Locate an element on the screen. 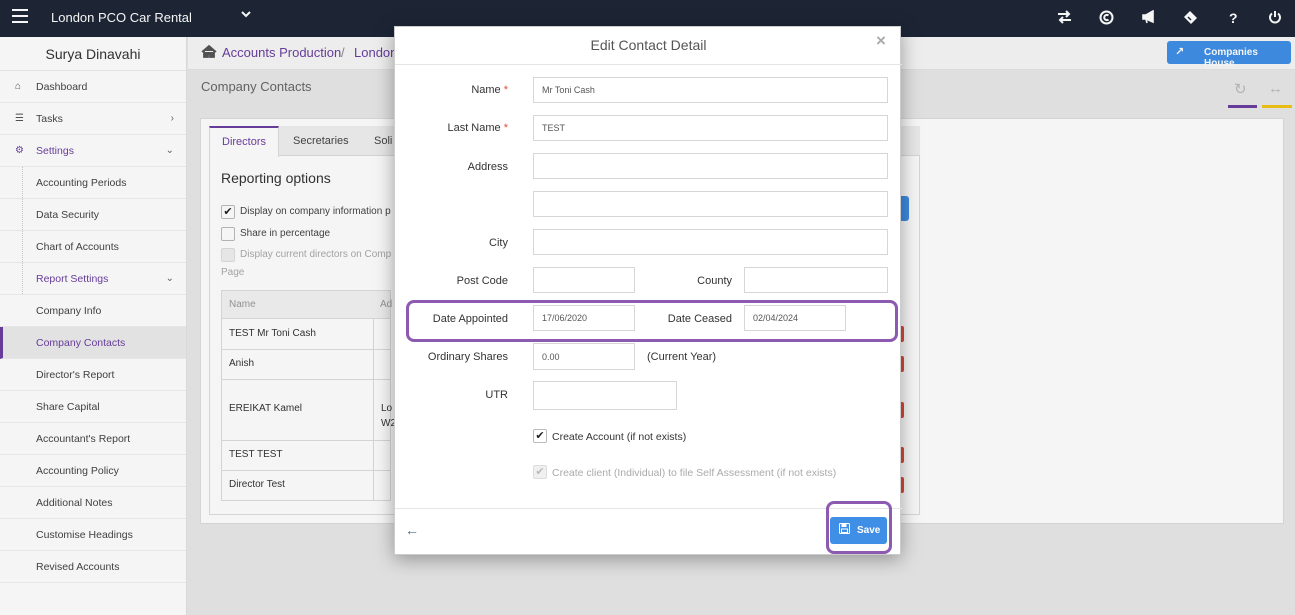 The width and height of the screenshot is (1295, 615). last-name-label: Last Name * is located at coordinates (464, 128).